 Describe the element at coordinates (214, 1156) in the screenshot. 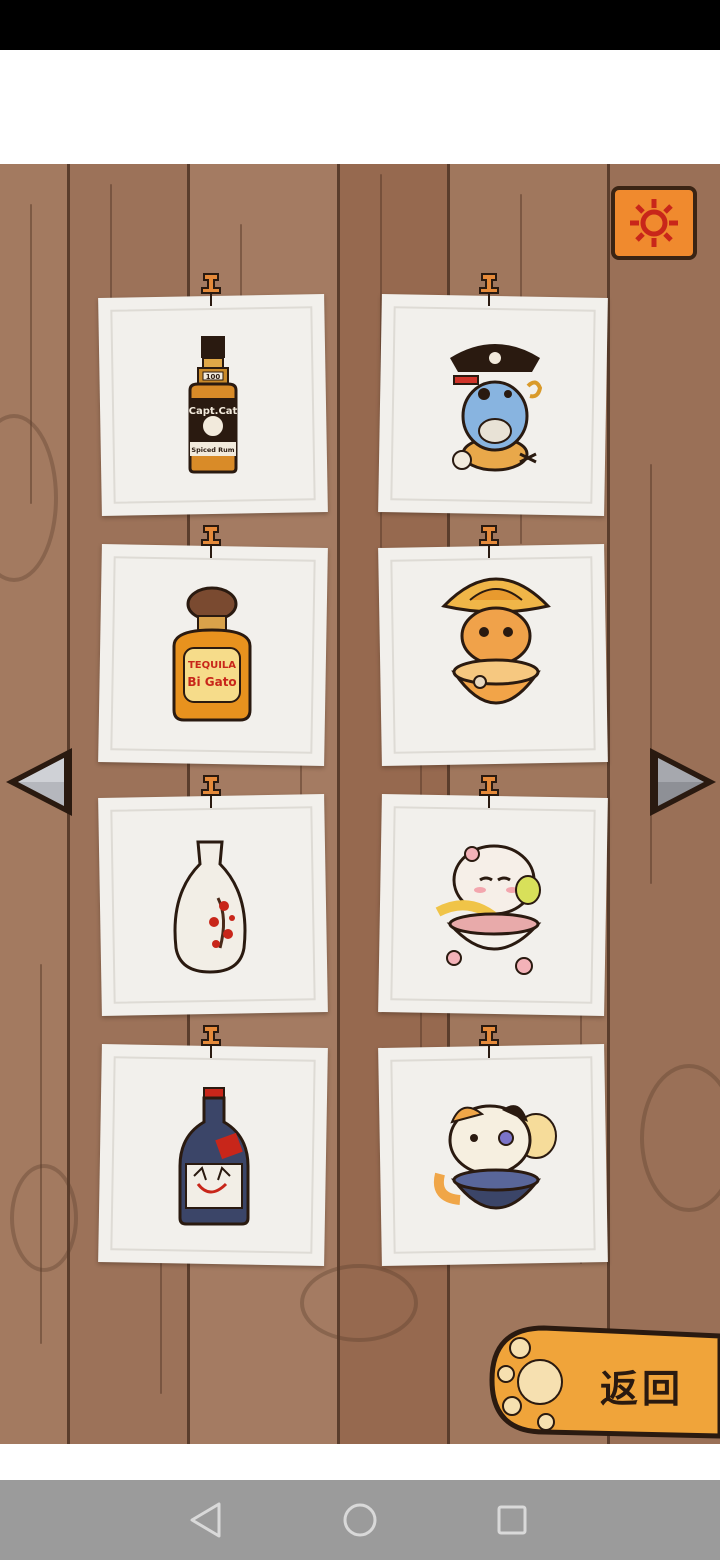

I see `japanese-bottle-icon` at that location.